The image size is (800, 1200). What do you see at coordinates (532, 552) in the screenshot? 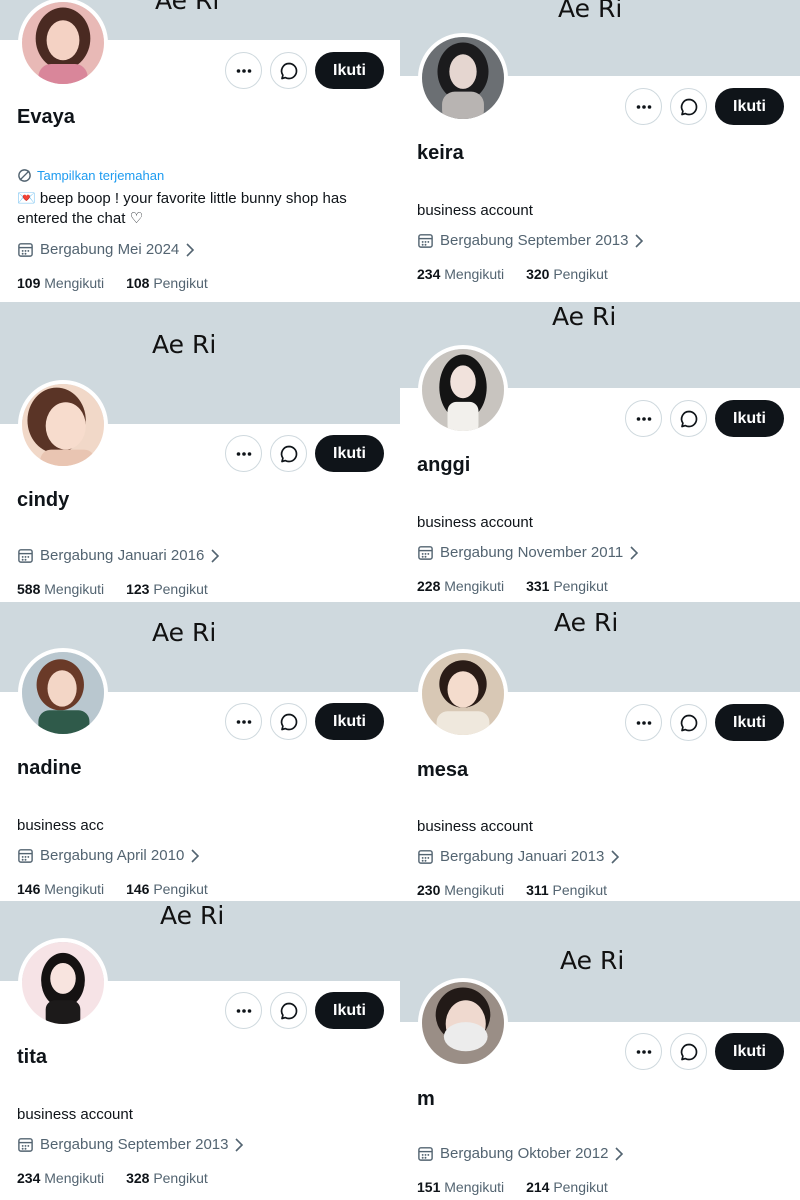
I see `joined-text: Bergabung November 2011` at bounding box center [532, 552].